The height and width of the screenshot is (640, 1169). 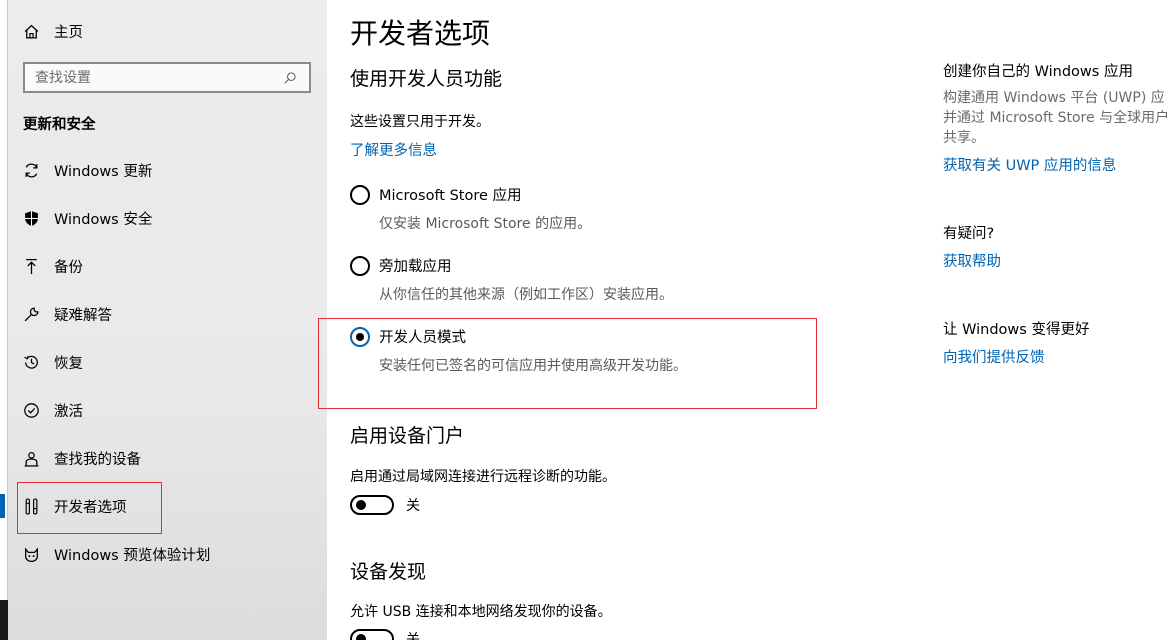 I want to click on sidebar-item-recovery: 恢复, so click(x=167, y=362).